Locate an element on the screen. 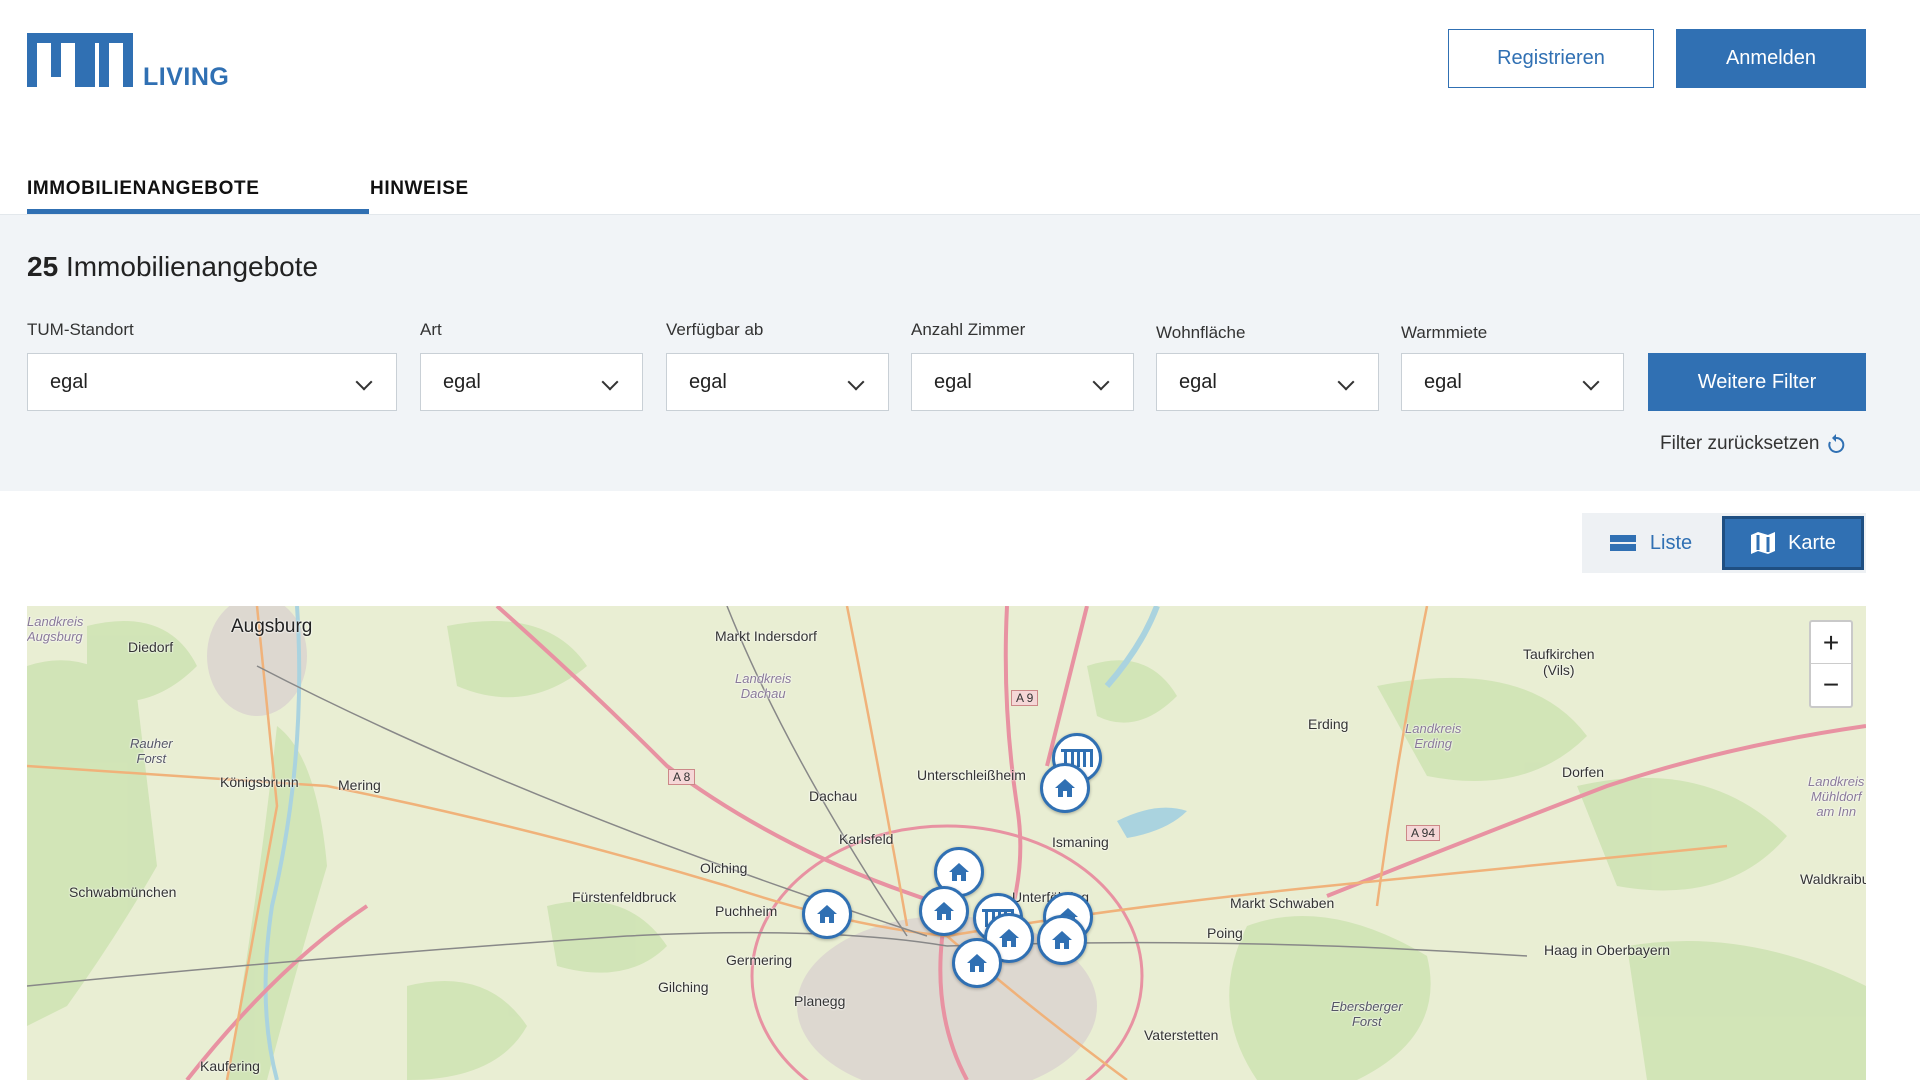 The image size is (1920, 1080). list-icon is located at coordinates (1622, 543).